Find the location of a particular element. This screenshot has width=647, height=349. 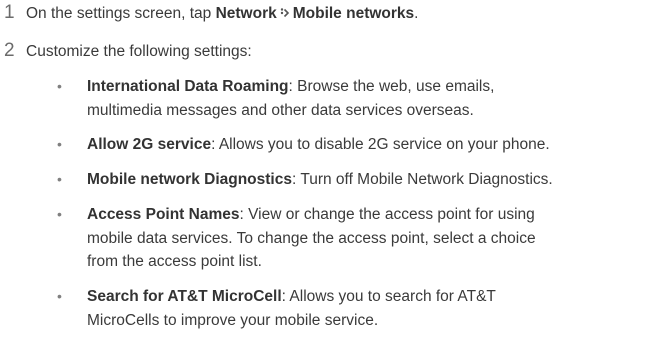

step-text: Customize the following settings: is located at coordinates (139, 51).